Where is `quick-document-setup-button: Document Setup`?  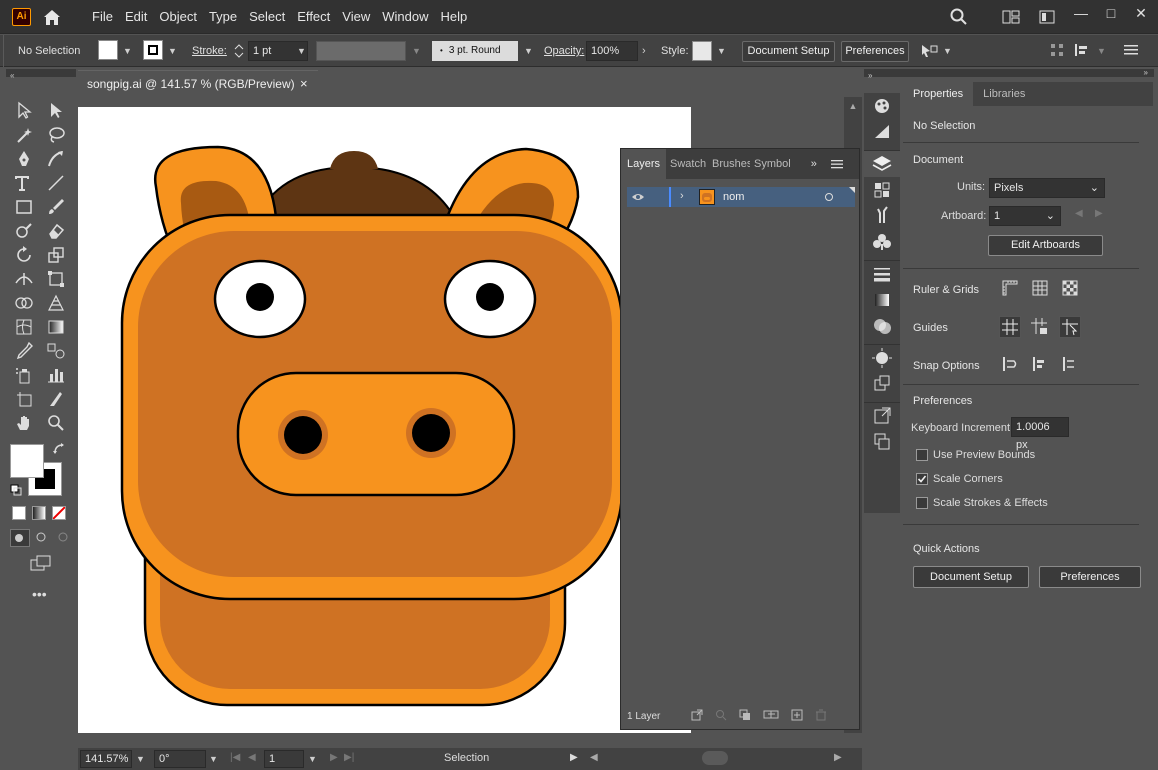
quick-document-setup-button: Document Setup is located at coordinates (971, 577).